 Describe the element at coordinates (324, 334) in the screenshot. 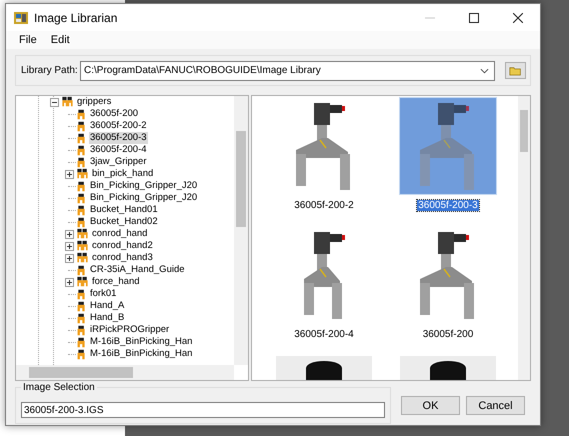

I see `thumbnail-label: 36005f-200-4` at that location.